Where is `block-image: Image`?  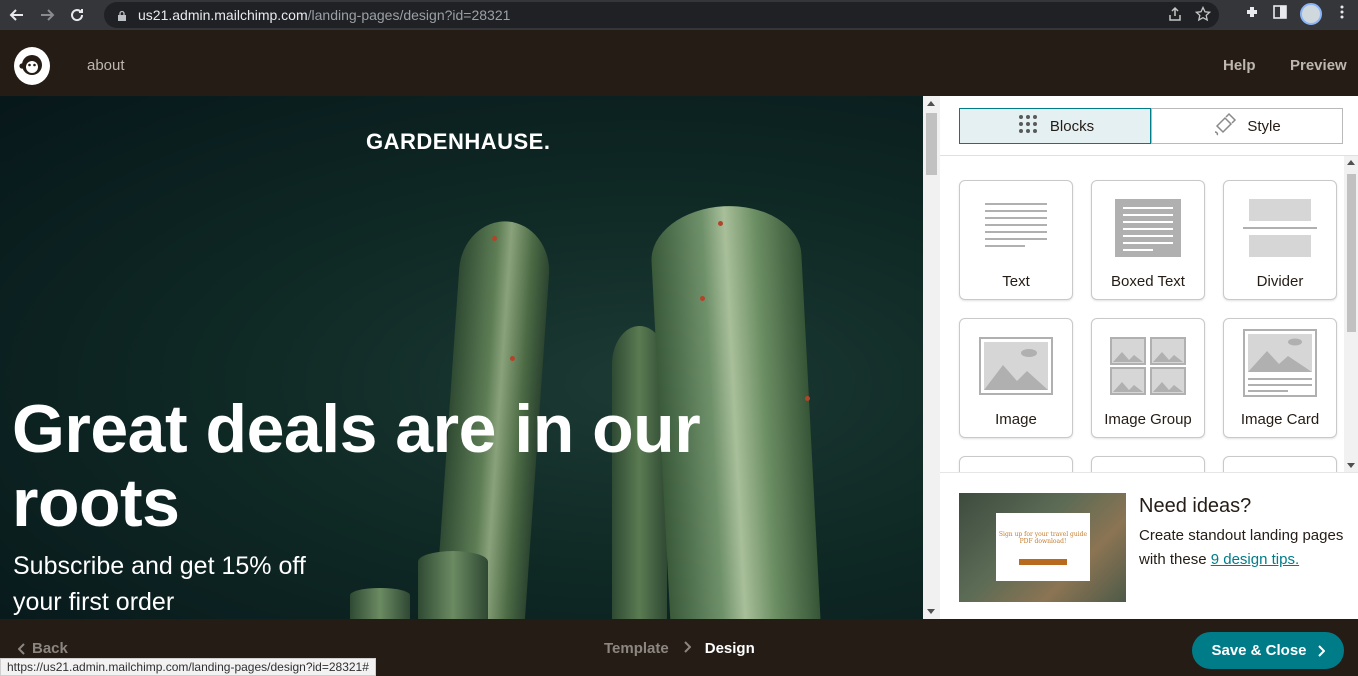
block-image: Image is located at coordinates (1016, 378).